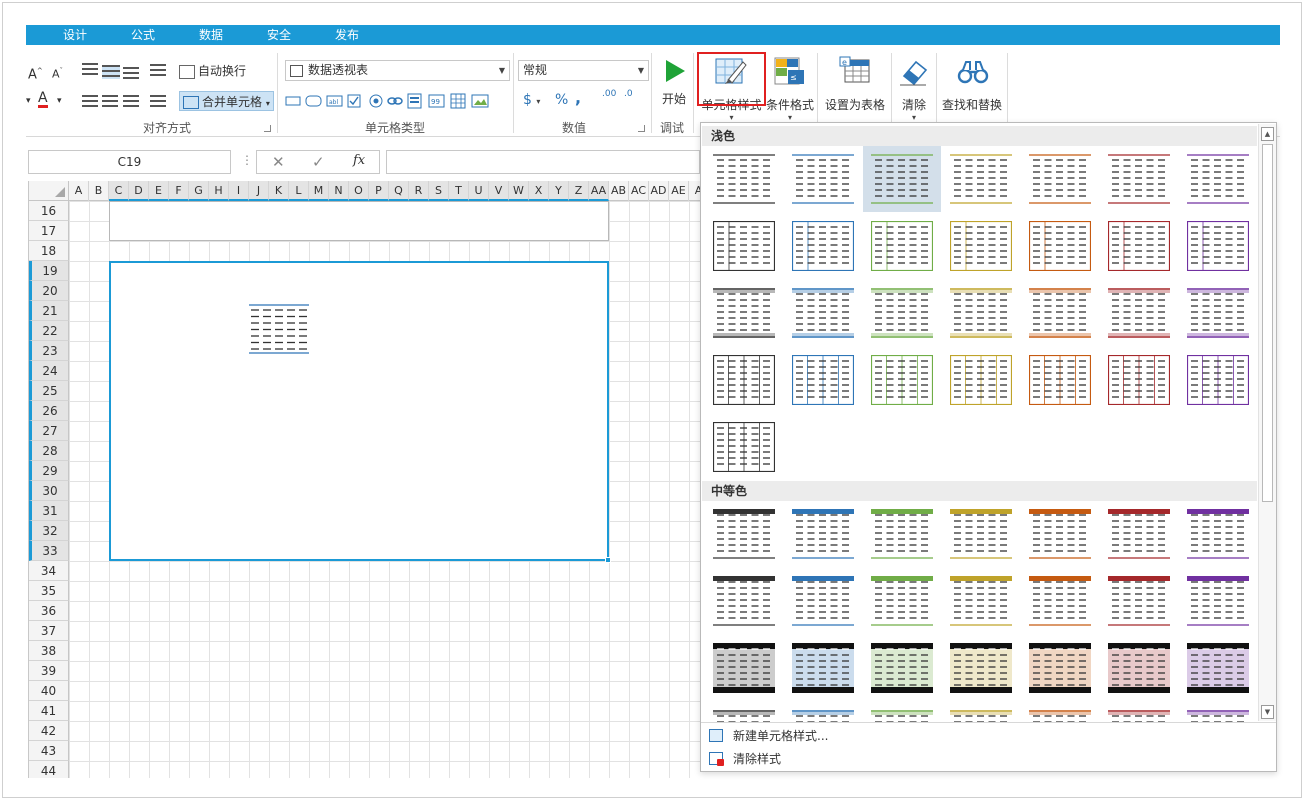 This screenshot has width=1306, height=802. Describe the element at coordinates (531, 101) in the screenshot. I see `currency-icon: $ ▾` at that location.